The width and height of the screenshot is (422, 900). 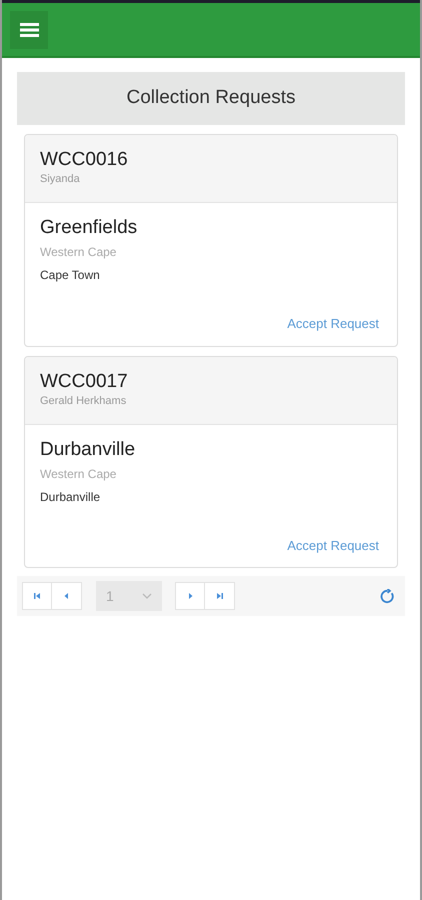 I want to click on page-title: Collection Requests, so click(x=211, y=98).